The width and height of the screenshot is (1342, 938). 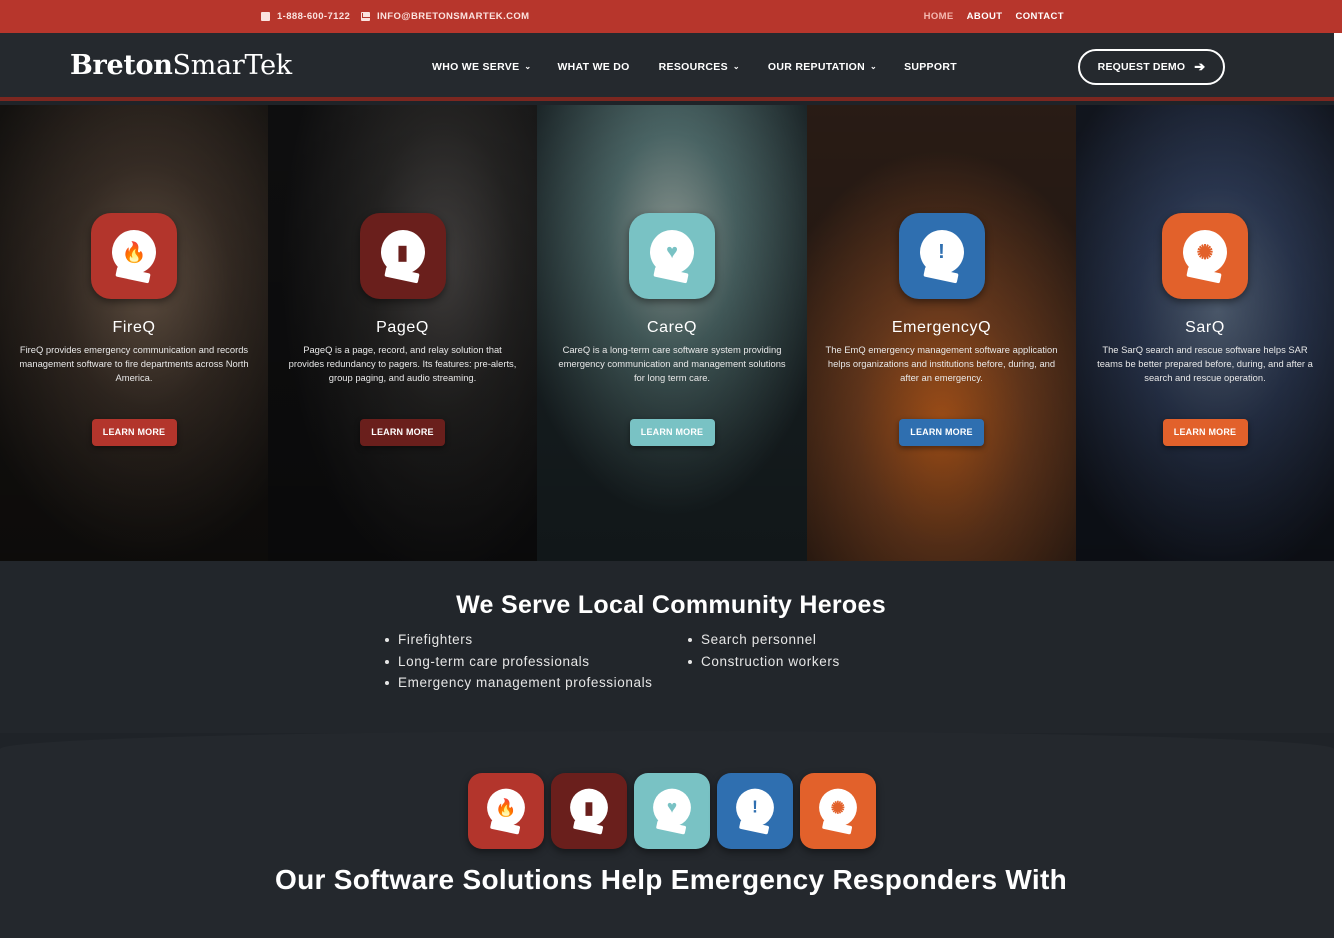 I want to click on email-link: INFO@BRETONSMARTEK.COM, so click(x=445, y=16).